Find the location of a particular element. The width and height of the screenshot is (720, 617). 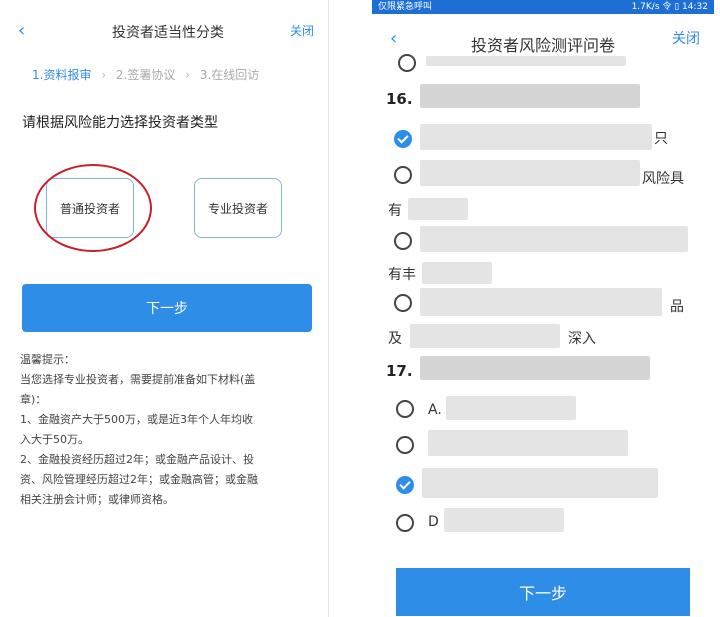

left-header: ‹ 投资者适当性分类 关闭 is located at coordinates (168, 31).